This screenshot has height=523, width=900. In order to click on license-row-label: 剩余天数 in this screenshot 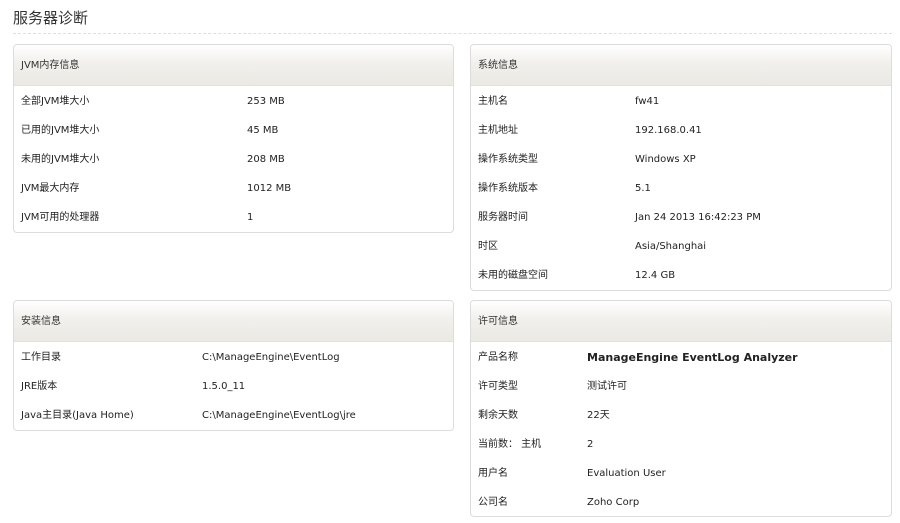, I will do `click(498, 415)`.